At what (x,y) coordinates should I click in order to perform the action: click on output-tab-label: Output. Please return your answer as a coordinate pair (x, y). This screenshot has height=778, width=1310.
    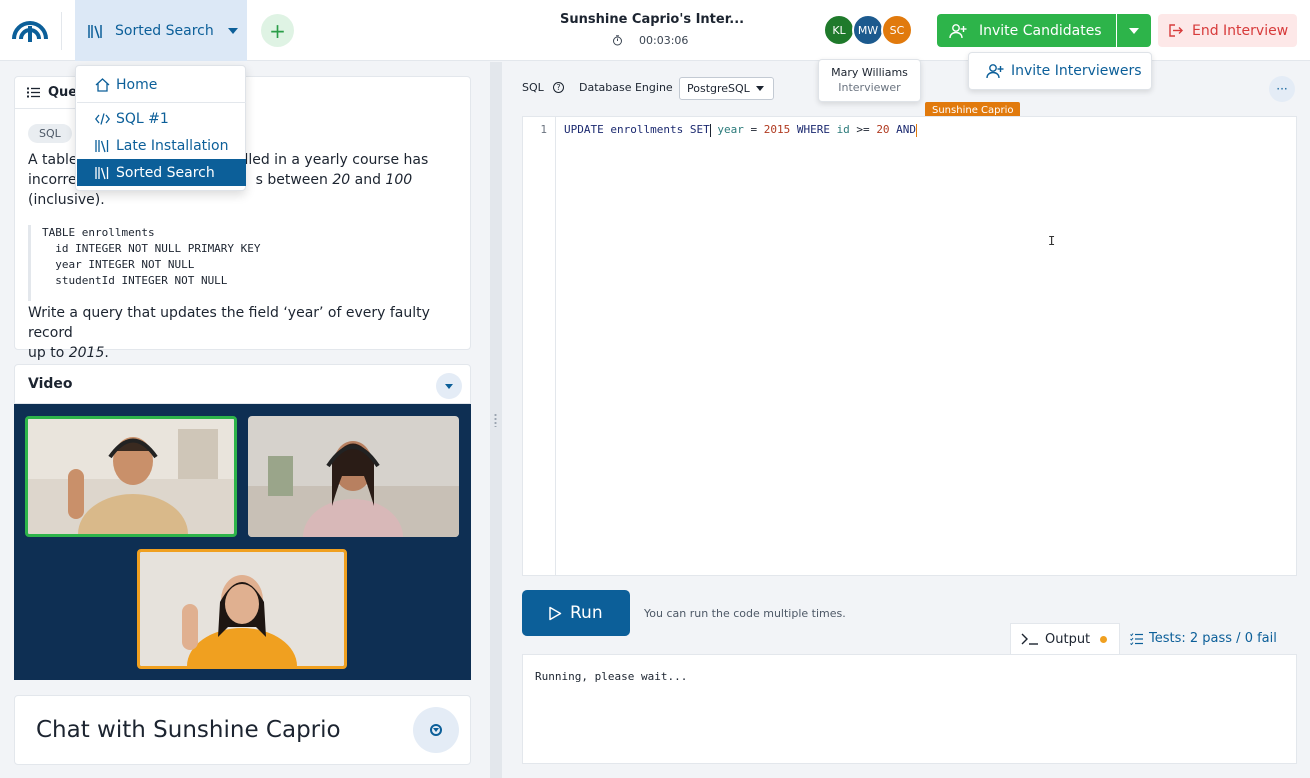
    Looking at the image, I should click on (1068, 639).